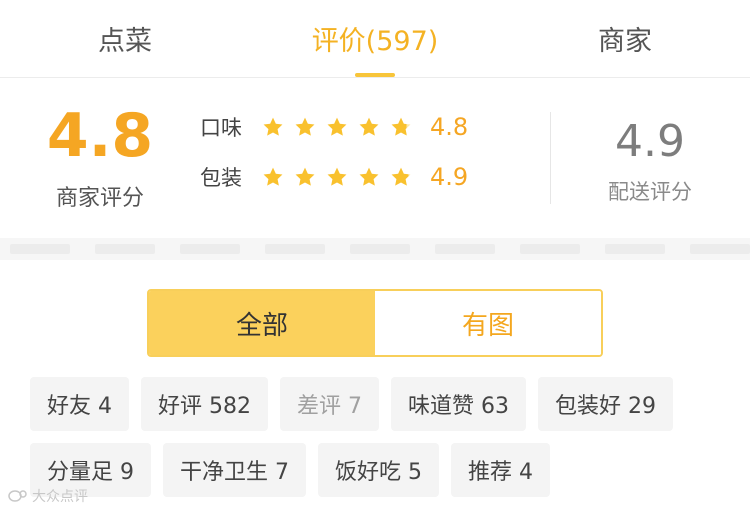  What do you see at coordinates (449, 127) in the screenshot?
I see `rating-row-value: 4.8` at bounding box center [449, 127].